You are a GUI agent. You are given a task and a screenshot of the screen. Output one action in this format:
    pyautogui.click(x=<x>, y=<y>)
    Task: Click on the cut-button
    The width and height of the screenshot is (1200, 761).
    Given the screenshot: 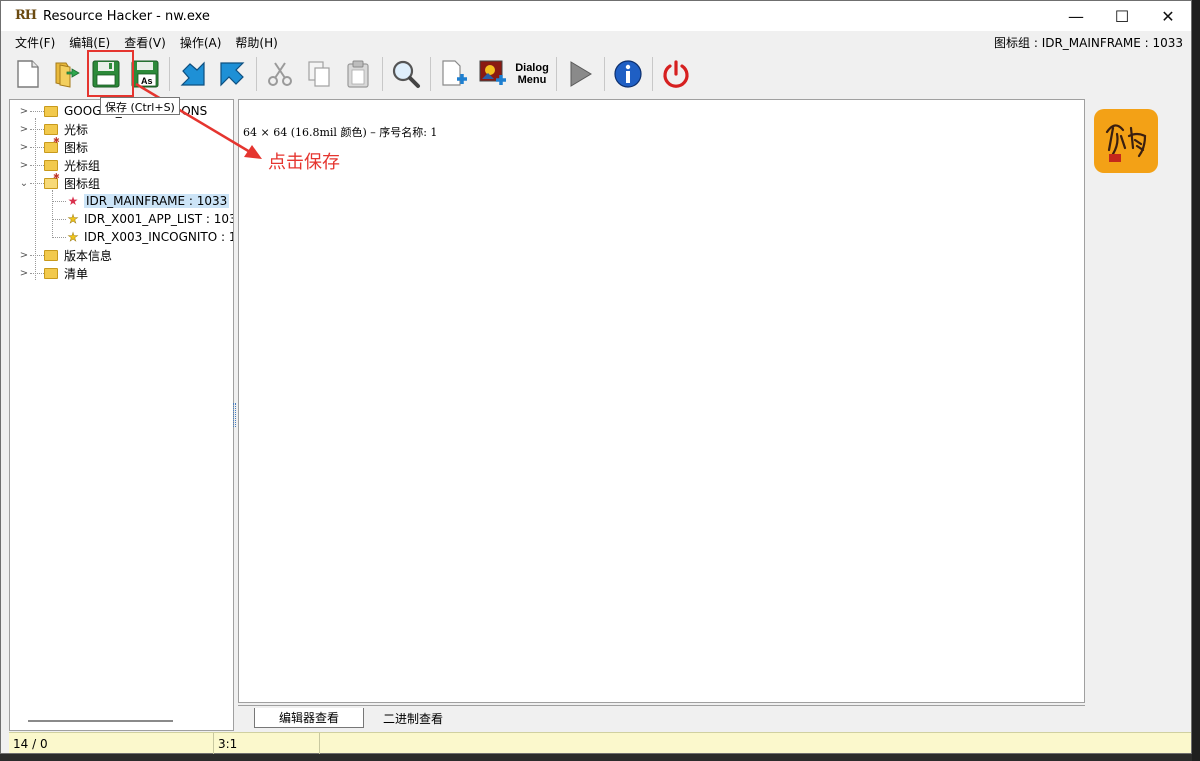 What is the action you would take?
    pyautogui.click(x=280, y=74)
    